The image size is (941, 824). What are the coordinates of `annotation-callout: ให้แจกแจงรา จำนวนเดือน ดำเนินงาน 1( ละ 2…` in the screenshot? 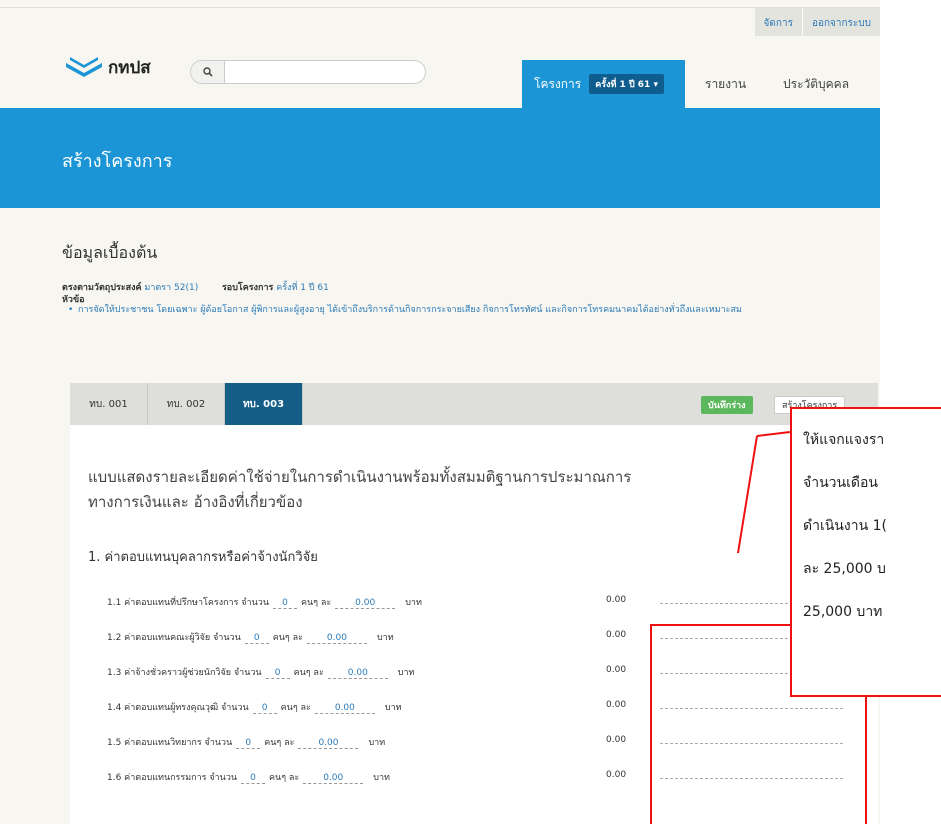 It's located at (865, 552).